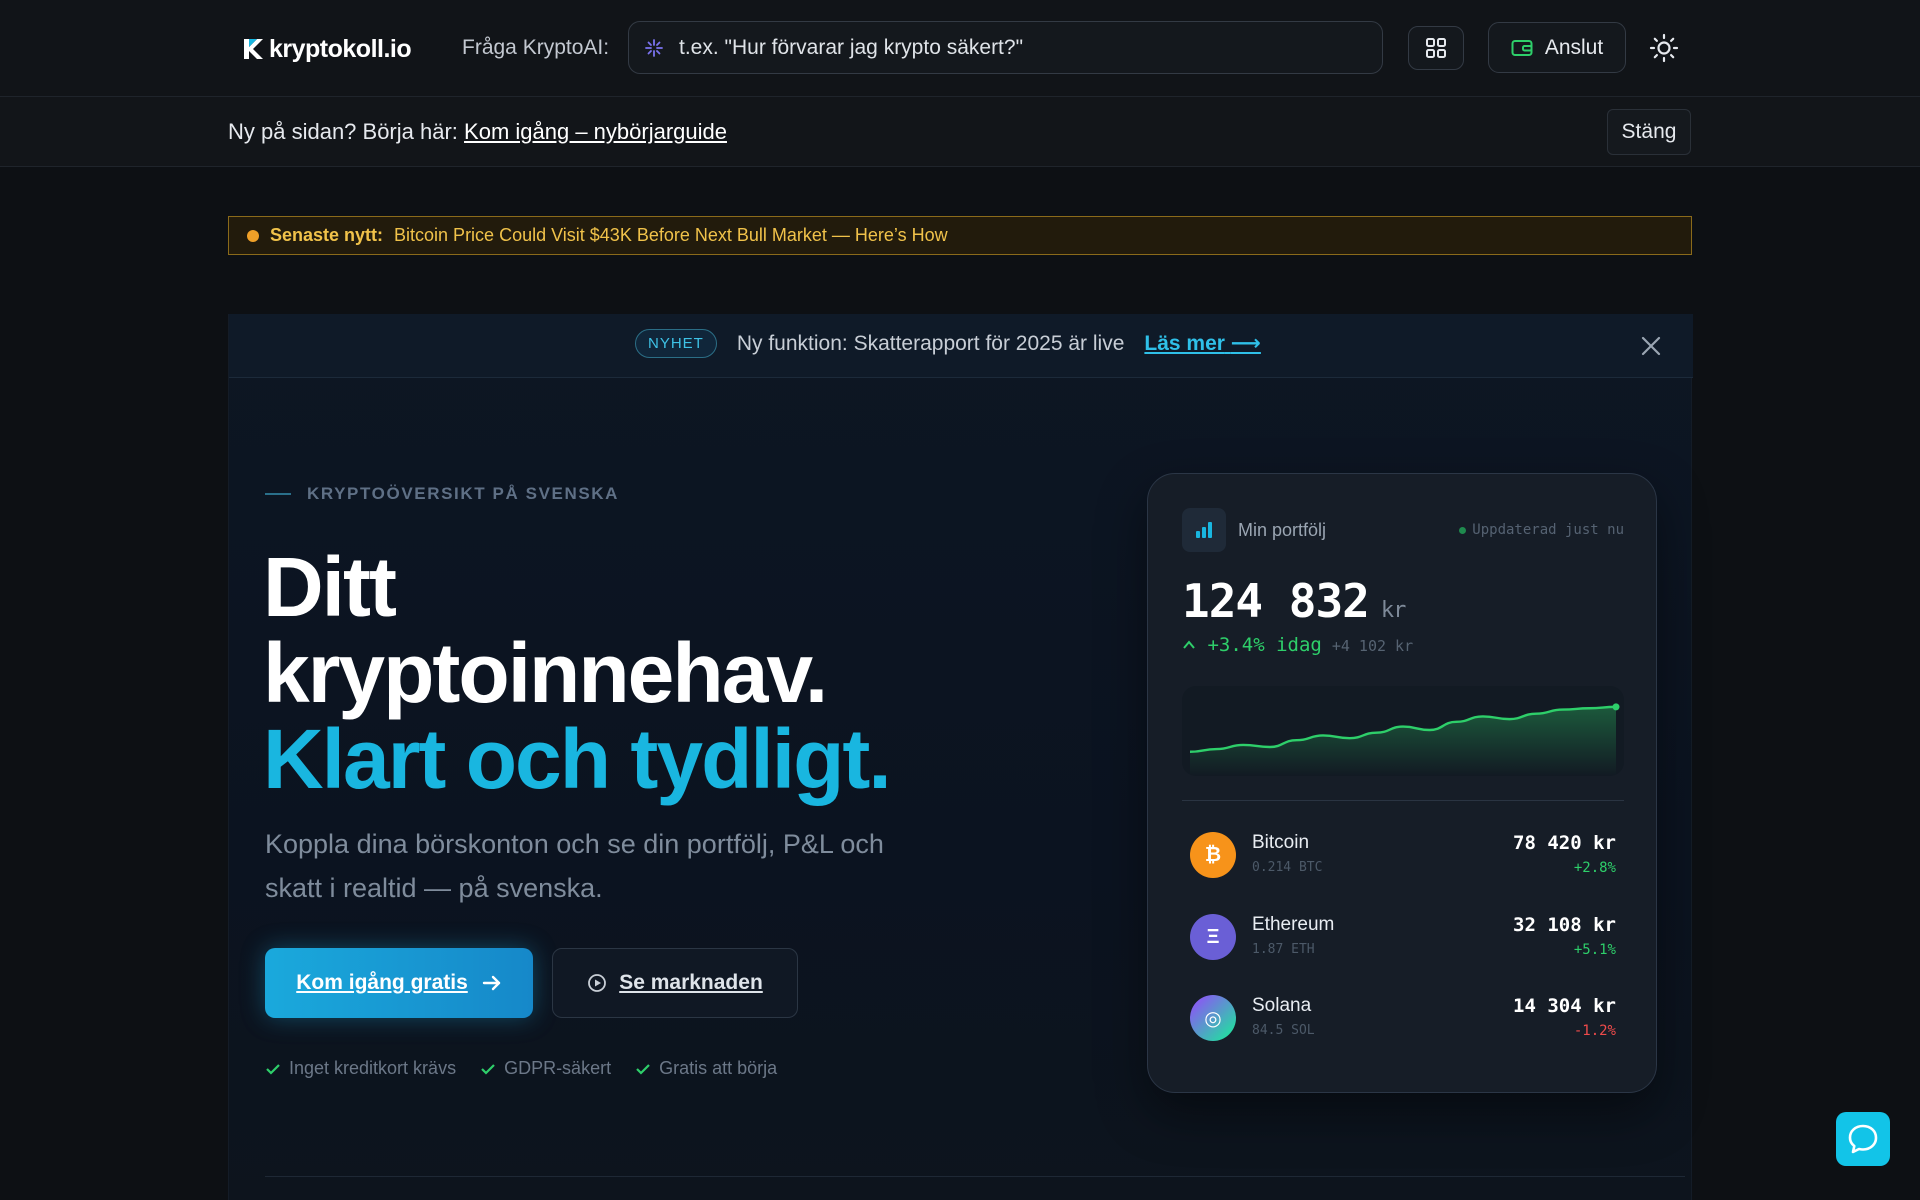 This screenshot has width=1920, height=1200. What do you see at coordinates (1564, 843) in the screenshot?
I see `asset-value: 78 420 kr` at bounding box center [1564, 843].